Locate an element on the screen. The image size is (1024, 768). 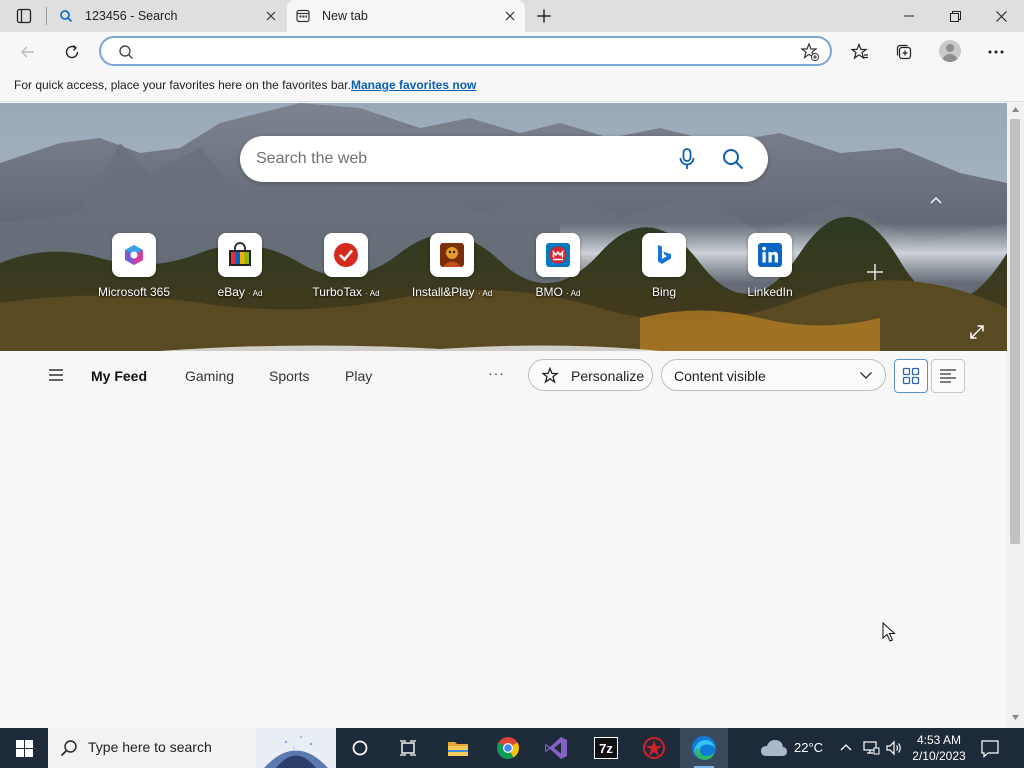
refresh-button is located at coordinates (72, 52).